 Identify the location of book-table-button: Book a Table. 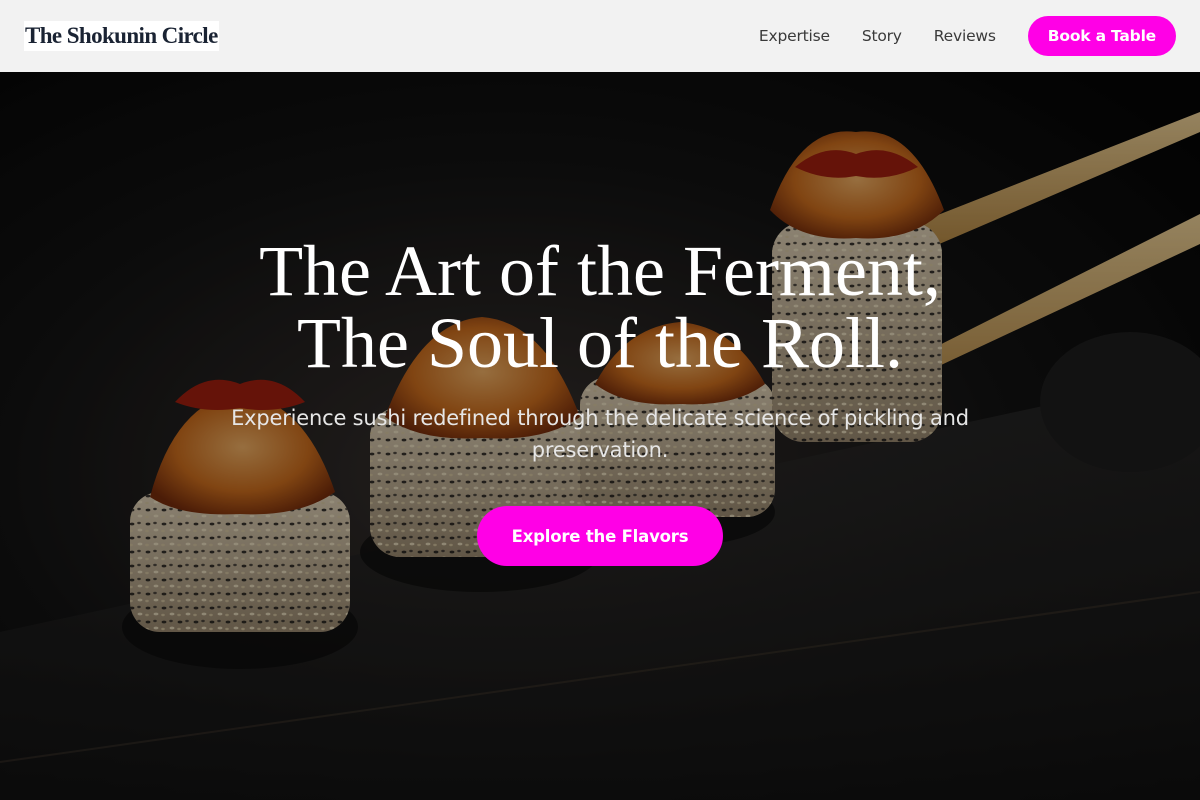
(1101, 36).